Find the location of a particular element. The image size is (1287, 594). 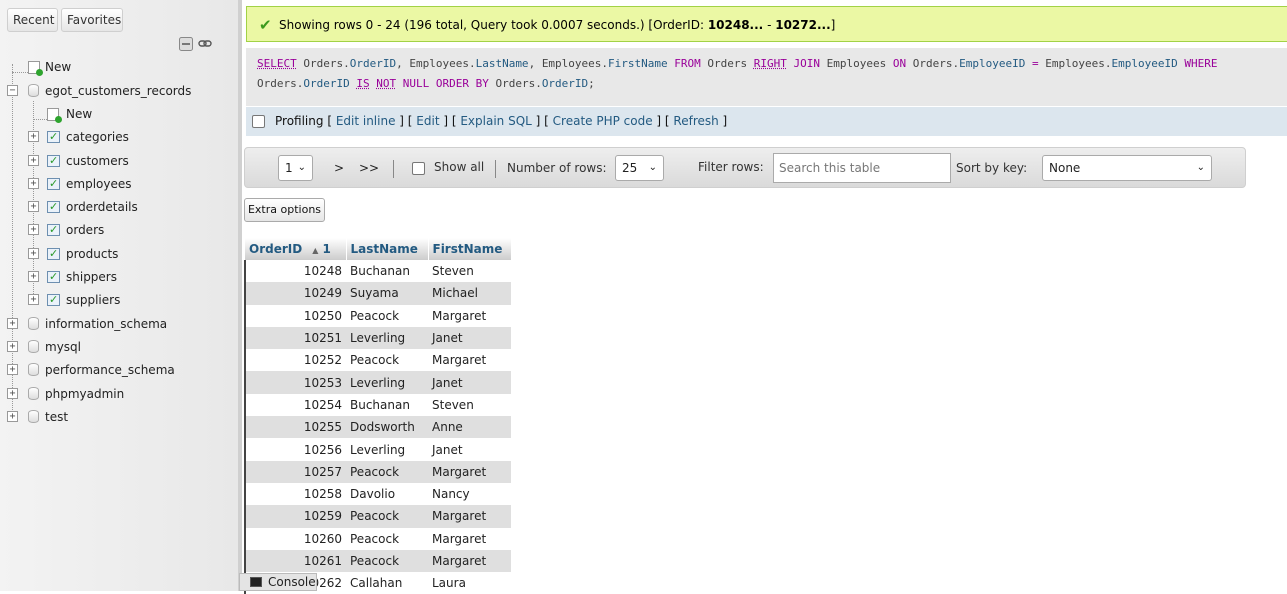

sql-keyword: RIGHT is located at coordinates (770, 63).